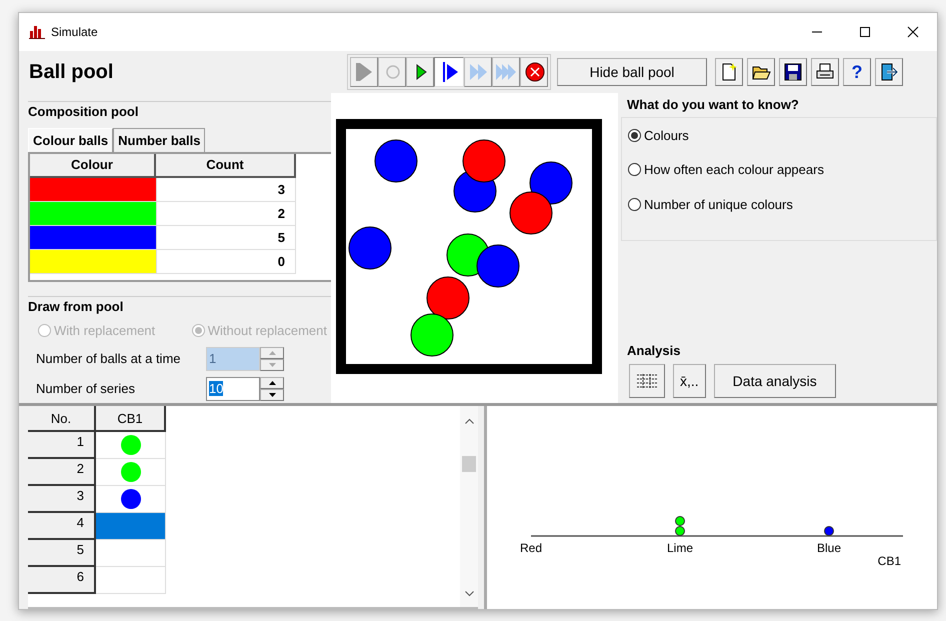 The width and height of the screenshot is (946, 621). I want to click on table-button, so click(647, 381).